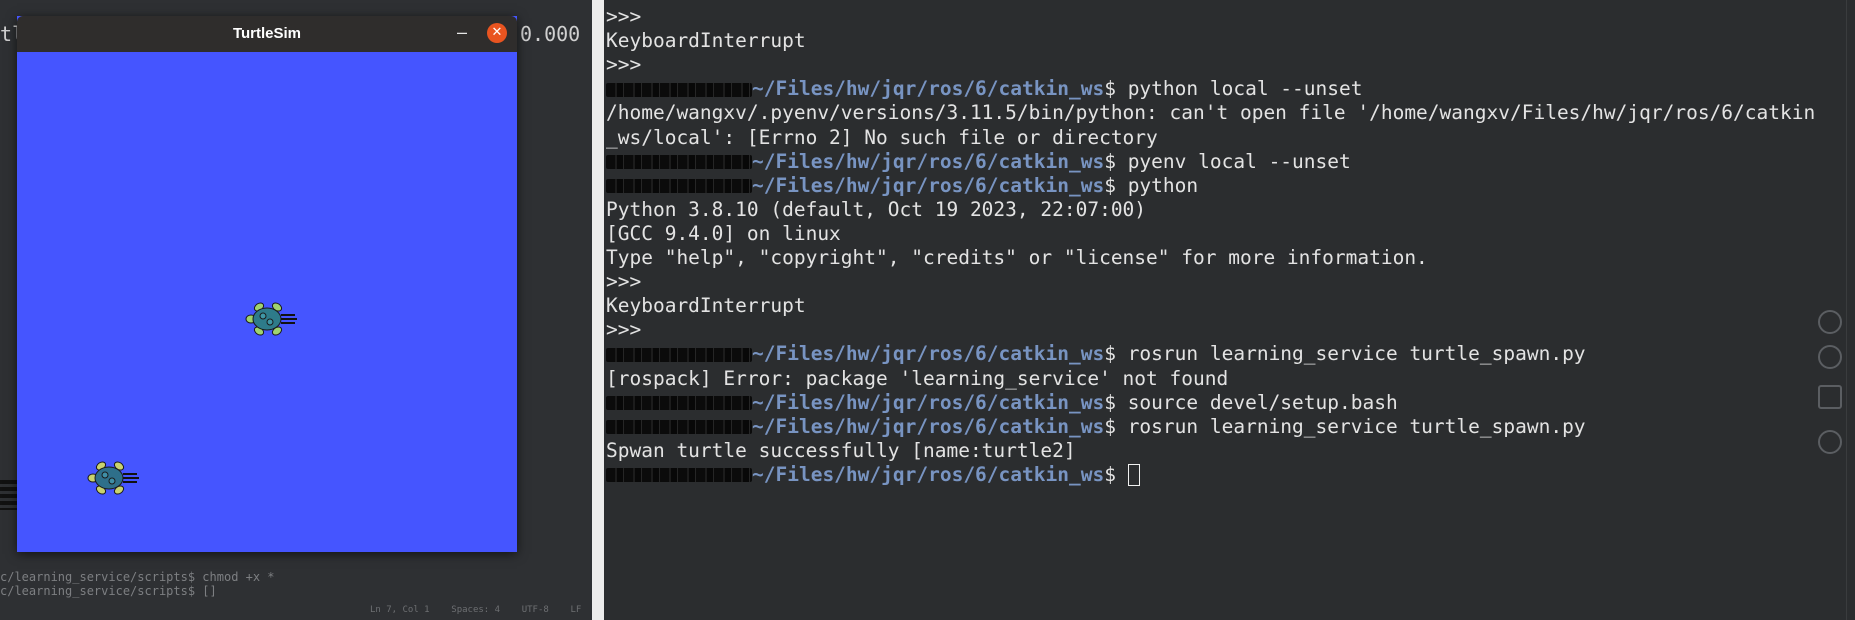 The width and height of the screenshot is (1855, 620). Describe the element at coordinates (550, 34) in the screenshot. I see `value-readout: 0.000` at that location.